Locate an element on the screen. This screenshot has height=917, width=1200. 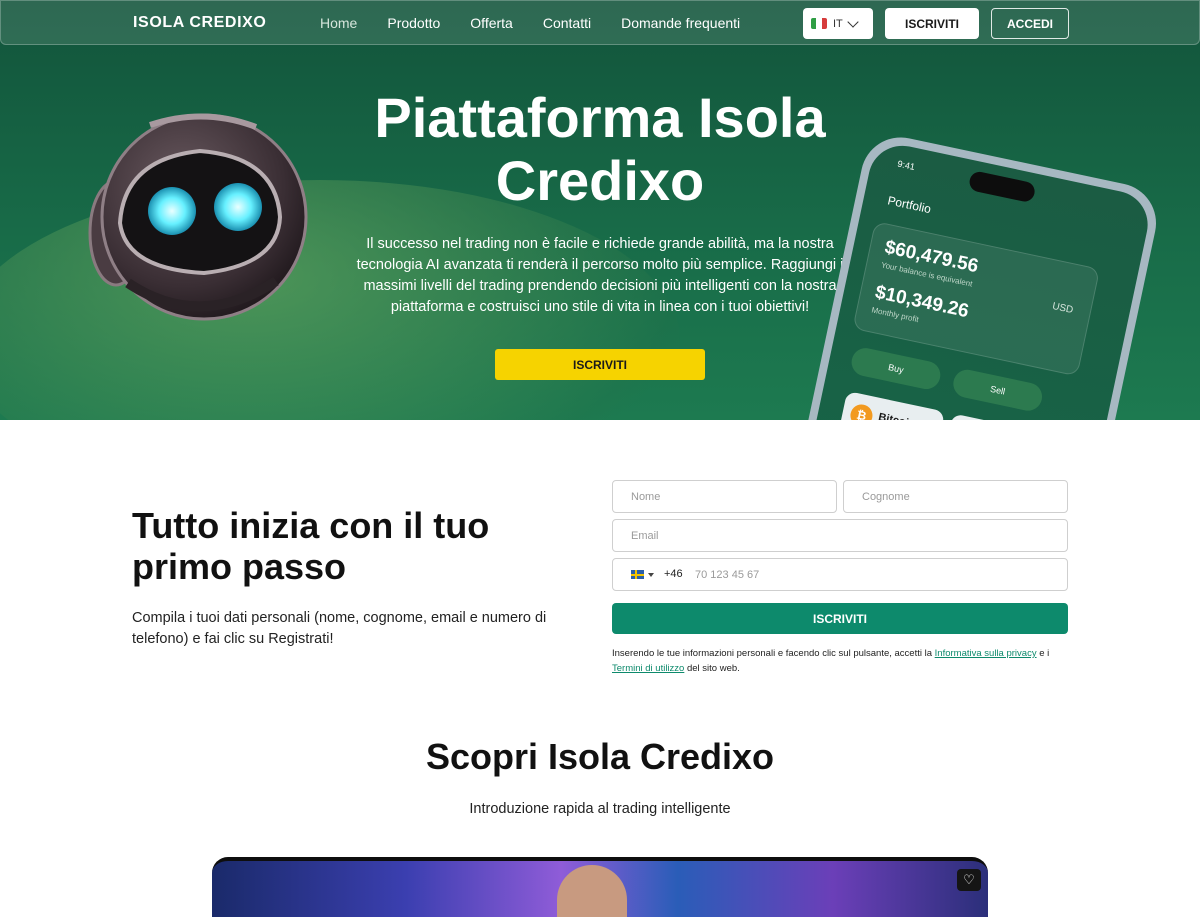
nav-link-product: Prodotto is located at coordinates (413, 23).